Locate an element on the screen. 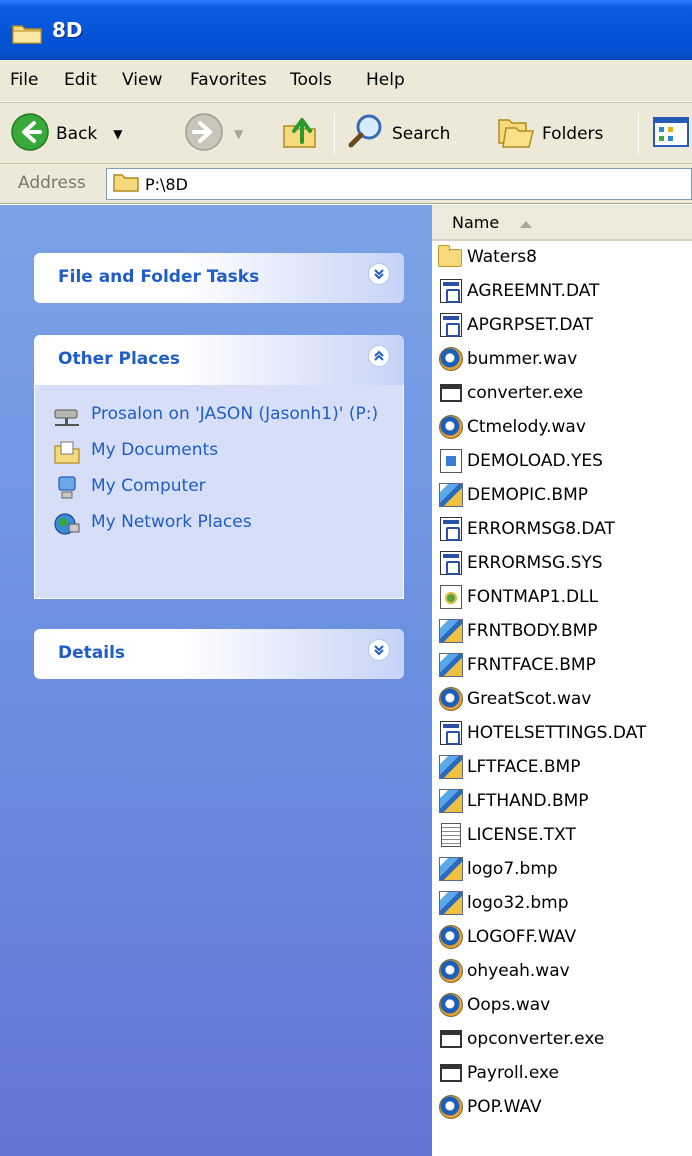  file-item: AGREEMNT.DAT is located at coordinates (518, 291).